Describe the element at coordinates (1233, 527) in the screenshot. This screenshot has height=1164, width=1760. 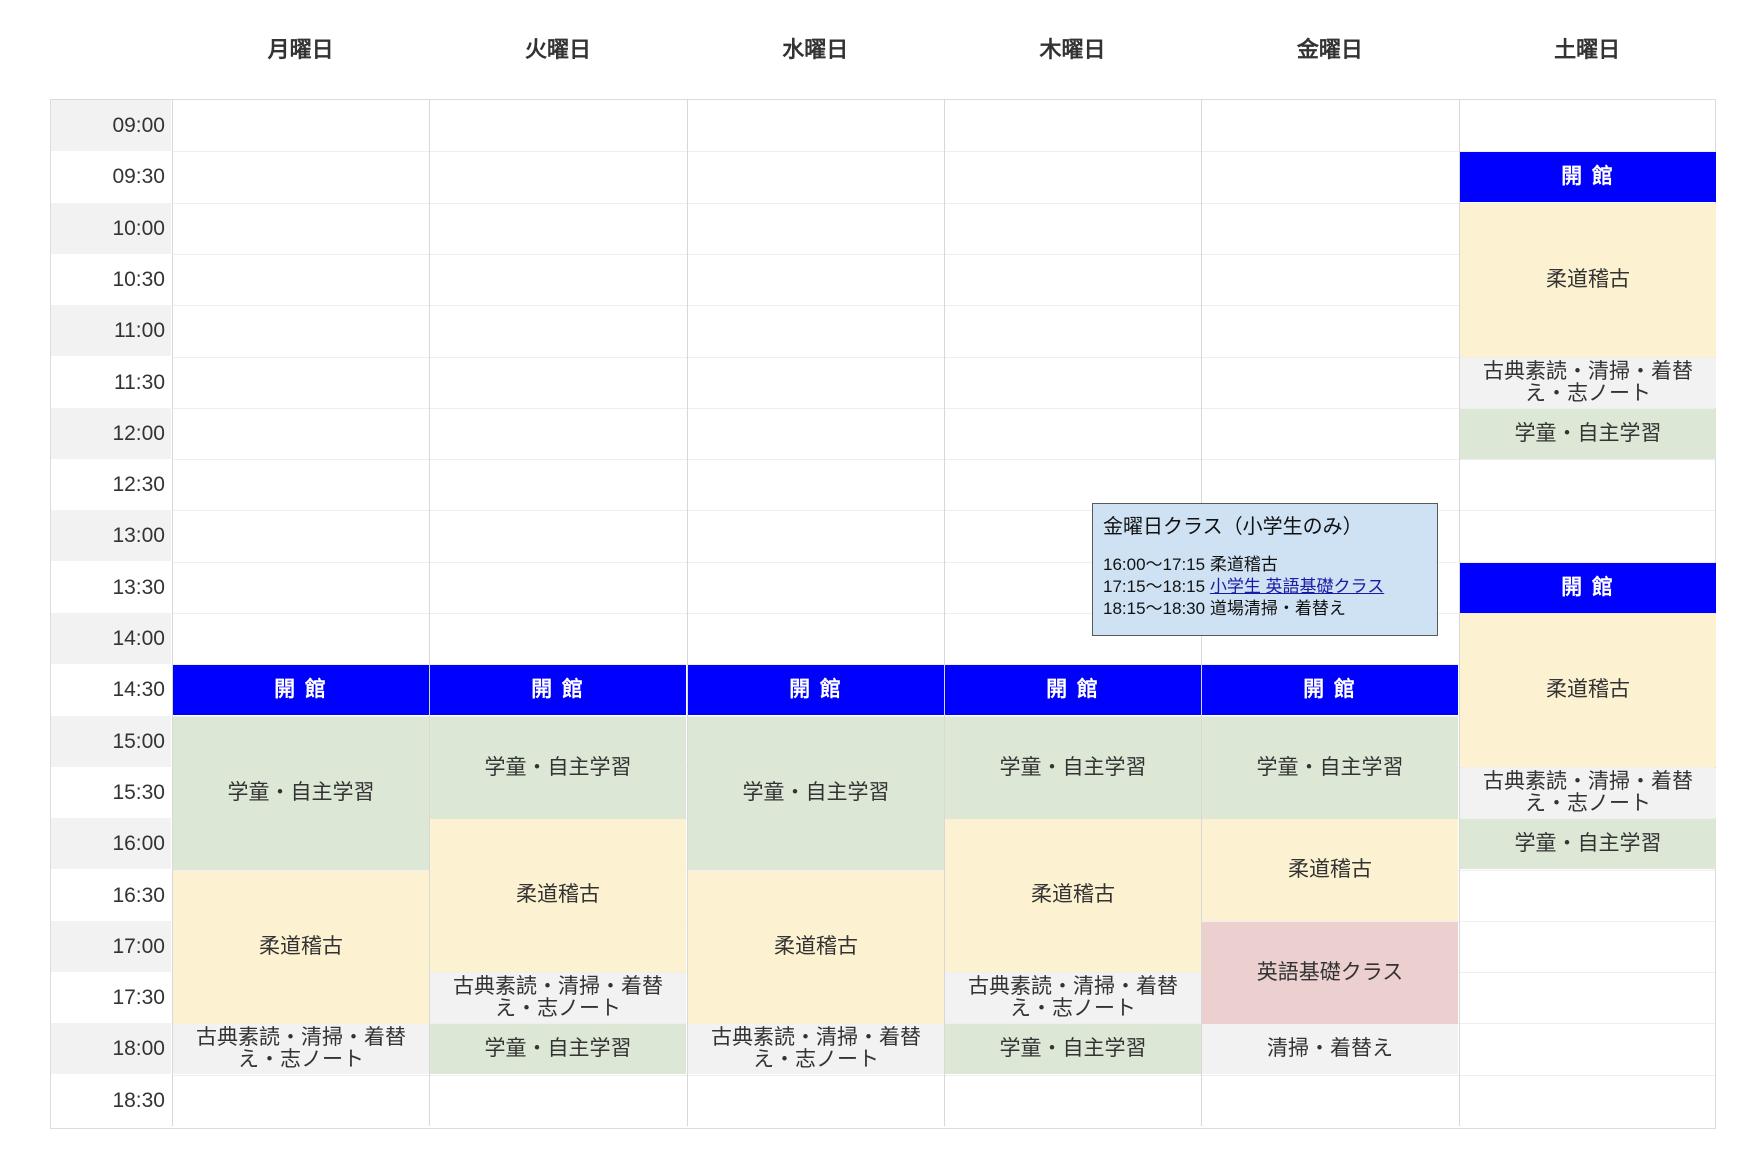
I see `tooltip-title: 金曜日クラス（小学生のみ）` at that location.